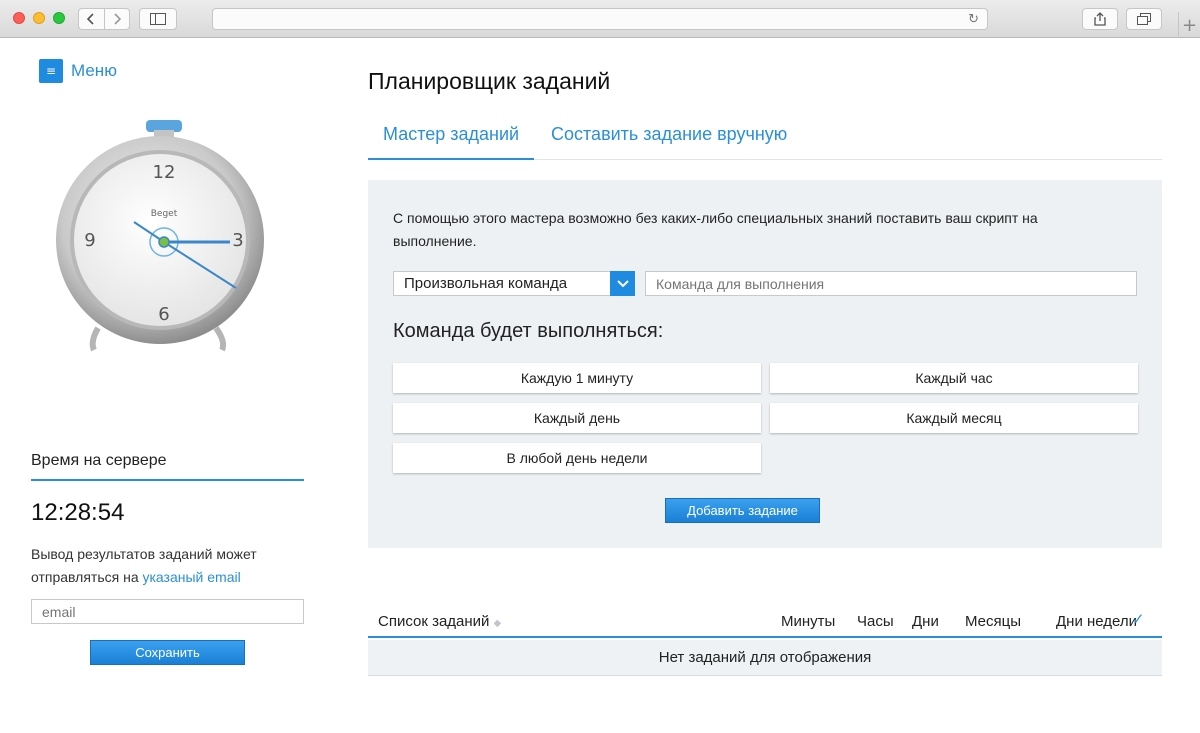 Image resolution: width=1200 pixels, height=733 pixels. Describe the element at coordinates (39, 18) in the screenshot. I see `minimize-window-button` at that location.